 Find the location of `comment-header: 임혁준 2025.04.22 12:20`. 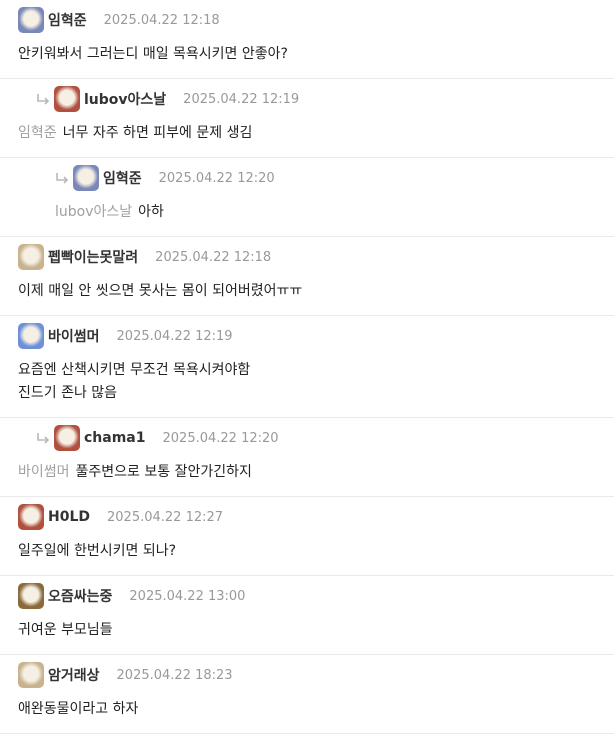

comment-header: 임혁준 2025.04.22 12:20 is located at coordinates (334, 178).